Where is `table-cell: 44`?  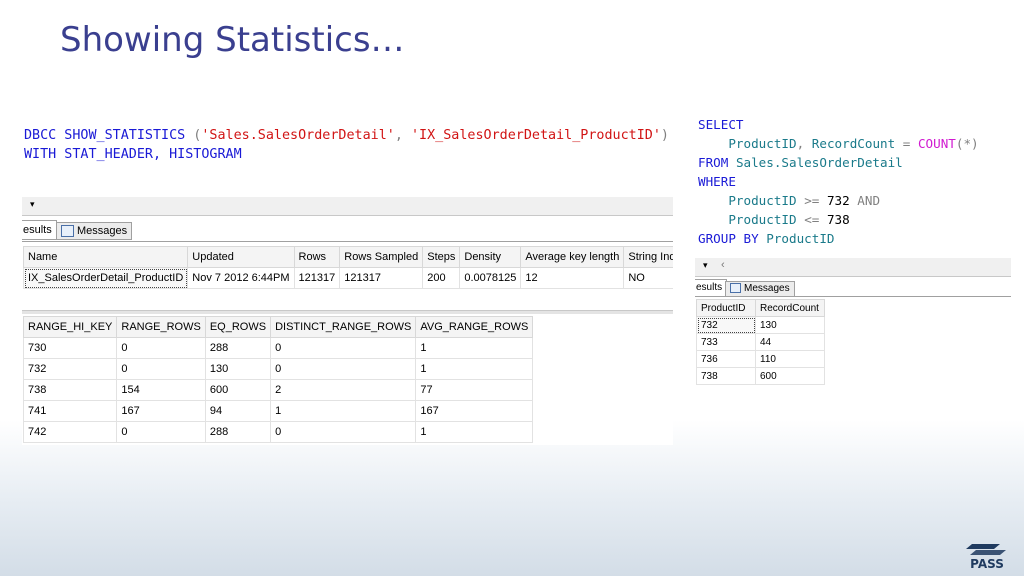
table-cell: 44 is located at coordinates (790, 342).